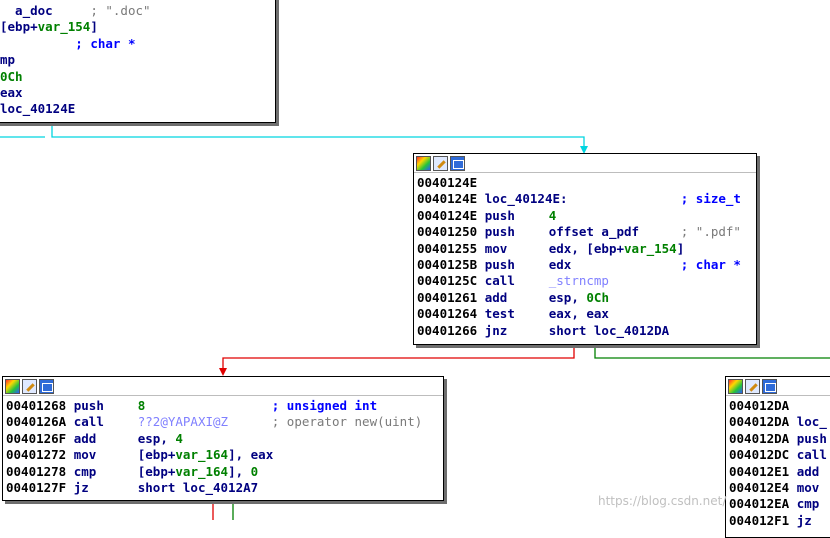 This screenshot has height=538, width=830. I want to click on asm-line: a_doc ; ".doc", so click(136, 11).